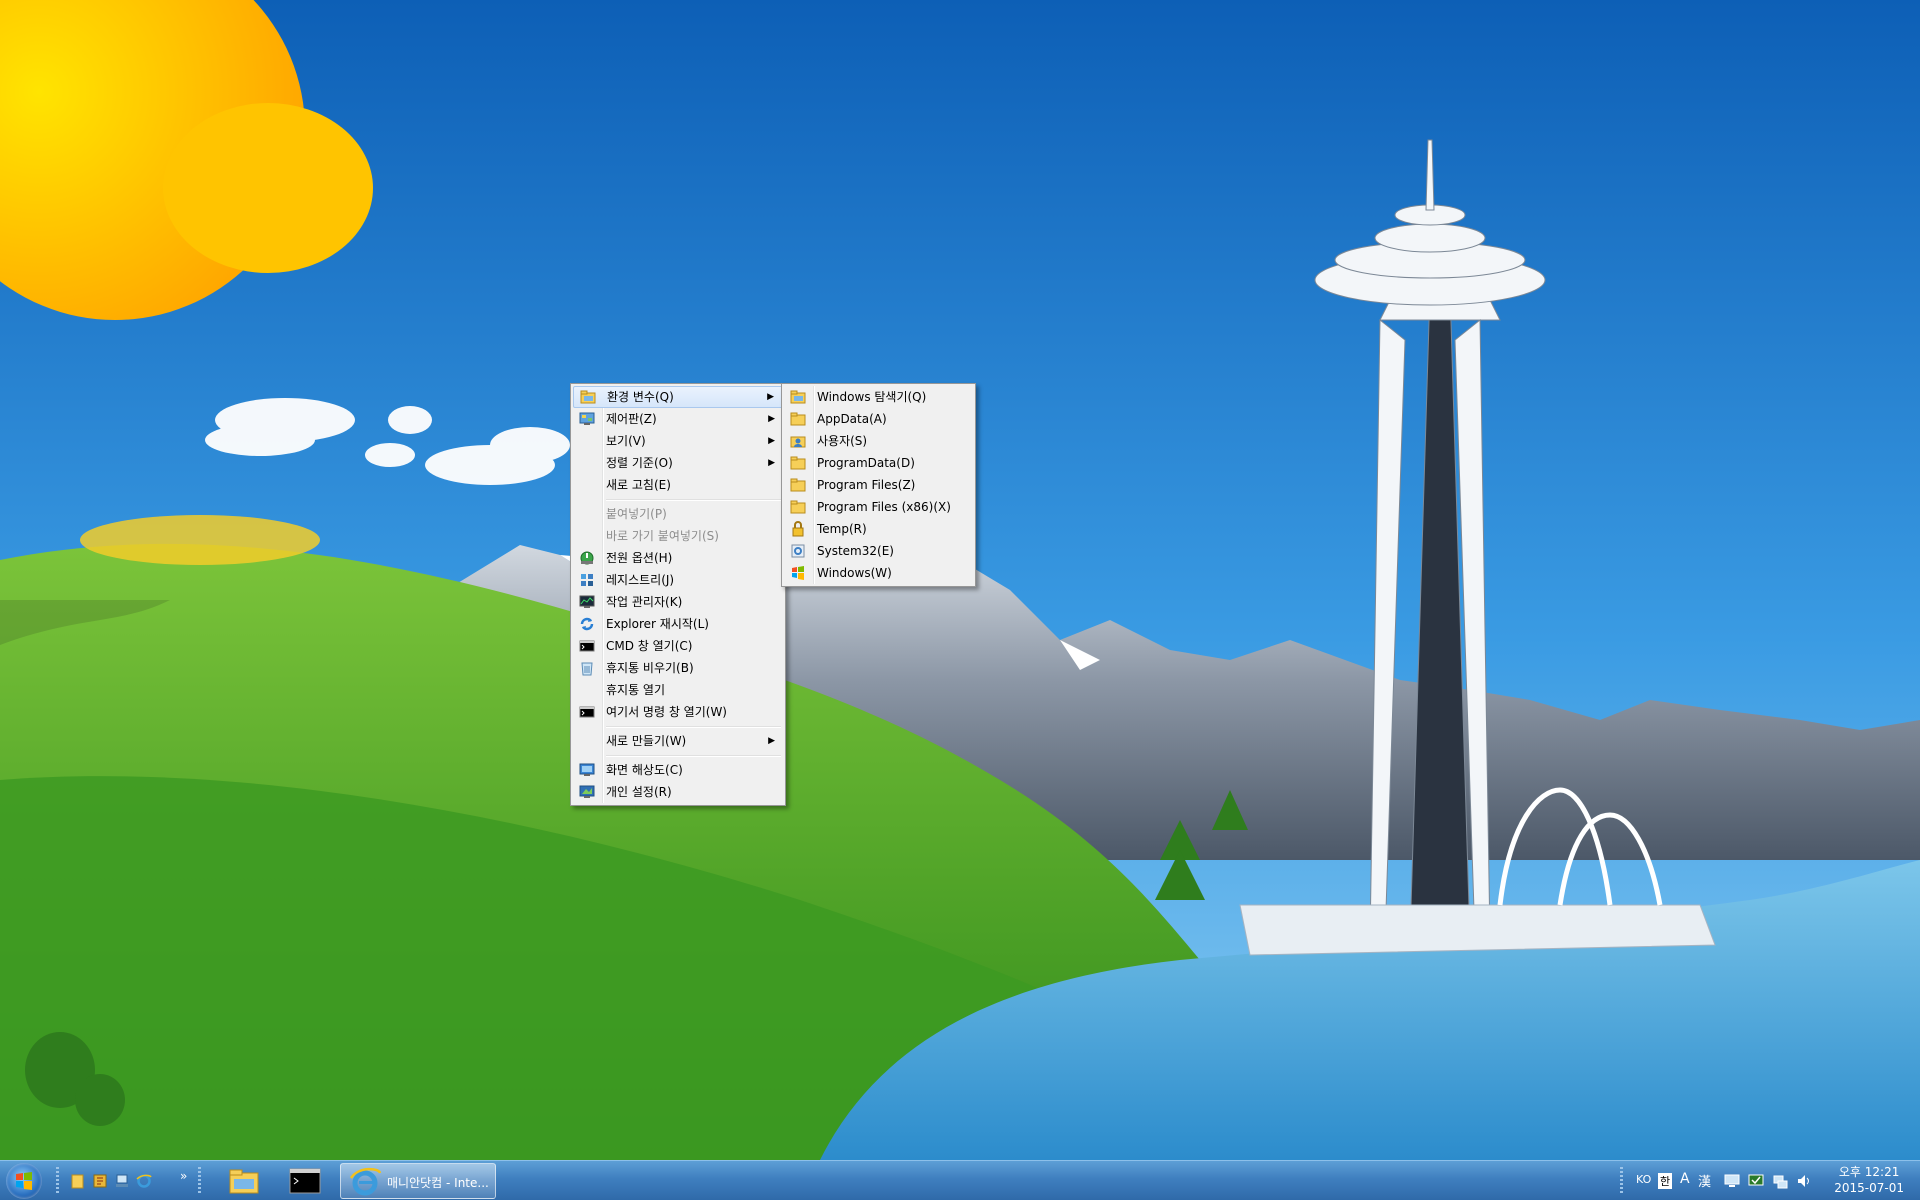  I want to click on quick-launch-ie-icon, so click(144, 1181).